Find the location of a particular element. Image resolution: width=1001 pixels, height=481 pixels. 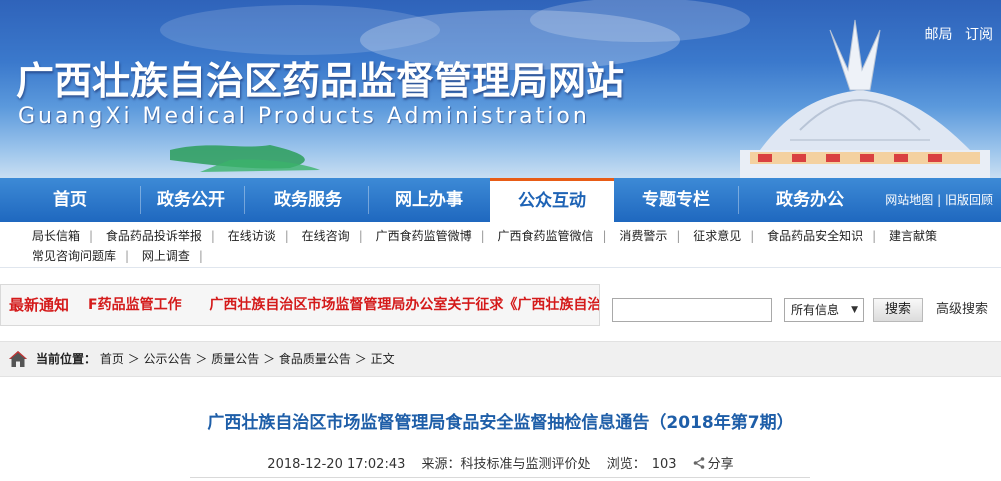

nav-item-government-affairs: 政务公开 is located at coordinates (191, 200).